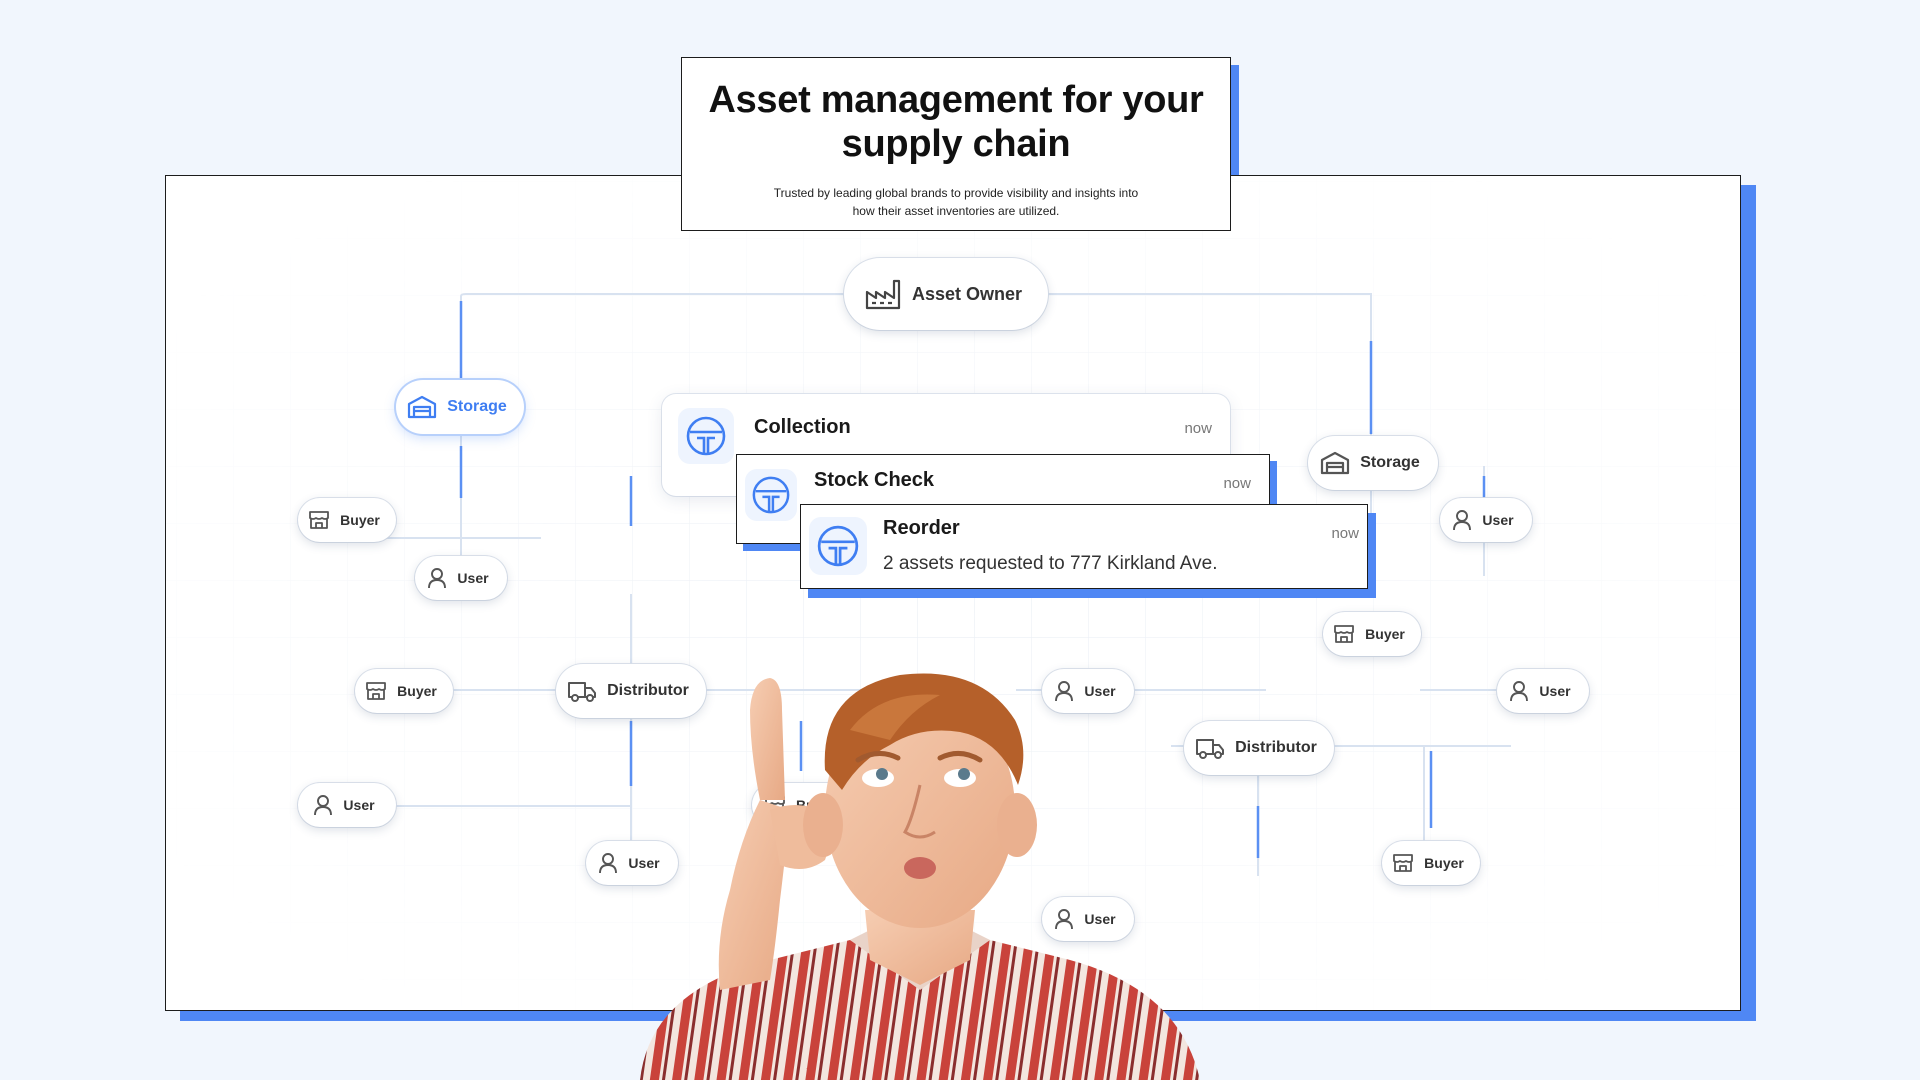  Describe the element at coordinates (582, 692) in the screenshot. I see `truck-icon` at that location.